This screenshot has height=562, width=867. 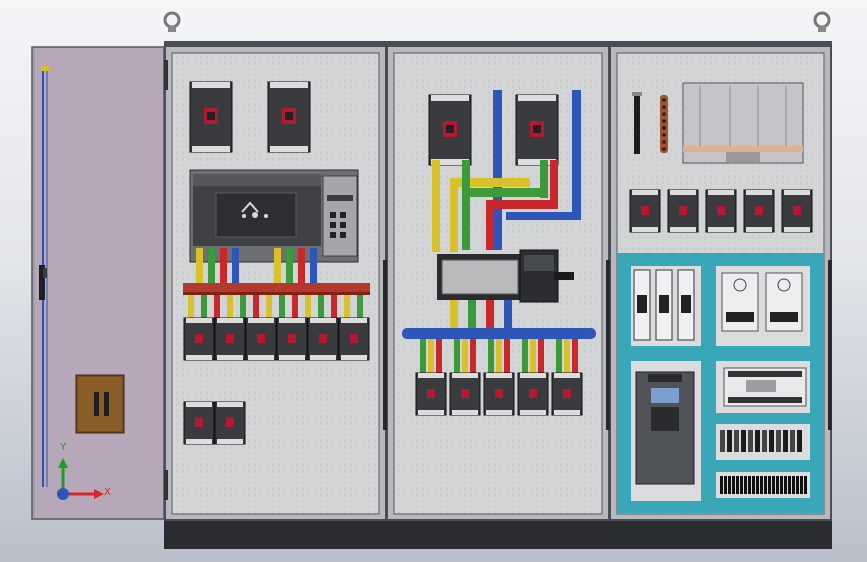 I want to click on right-top-breakers, so click(x=721, y=211).